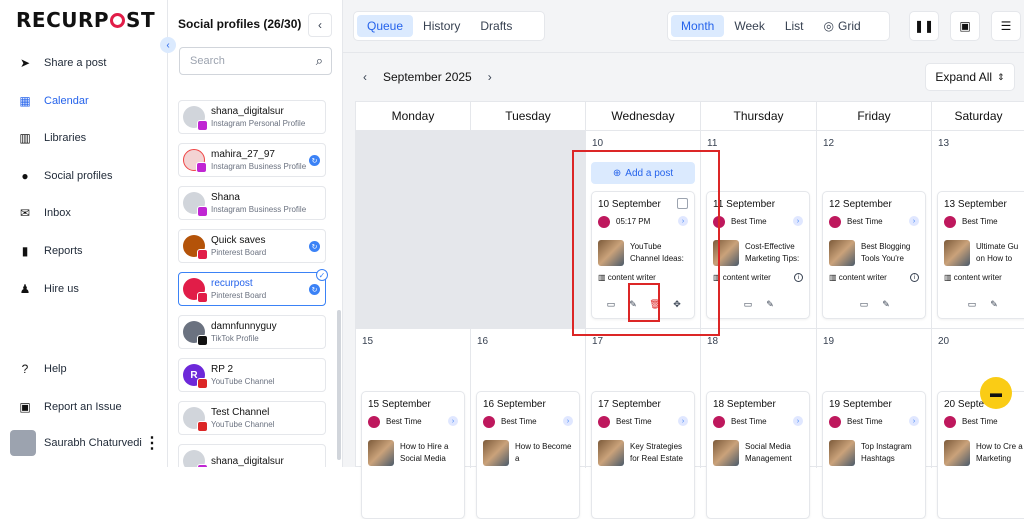 The image size is (1024, 519). What do you see at coordinates (794, 26) in the screenshot?
I see `tab-list: List` at bounding box center [794, 26].